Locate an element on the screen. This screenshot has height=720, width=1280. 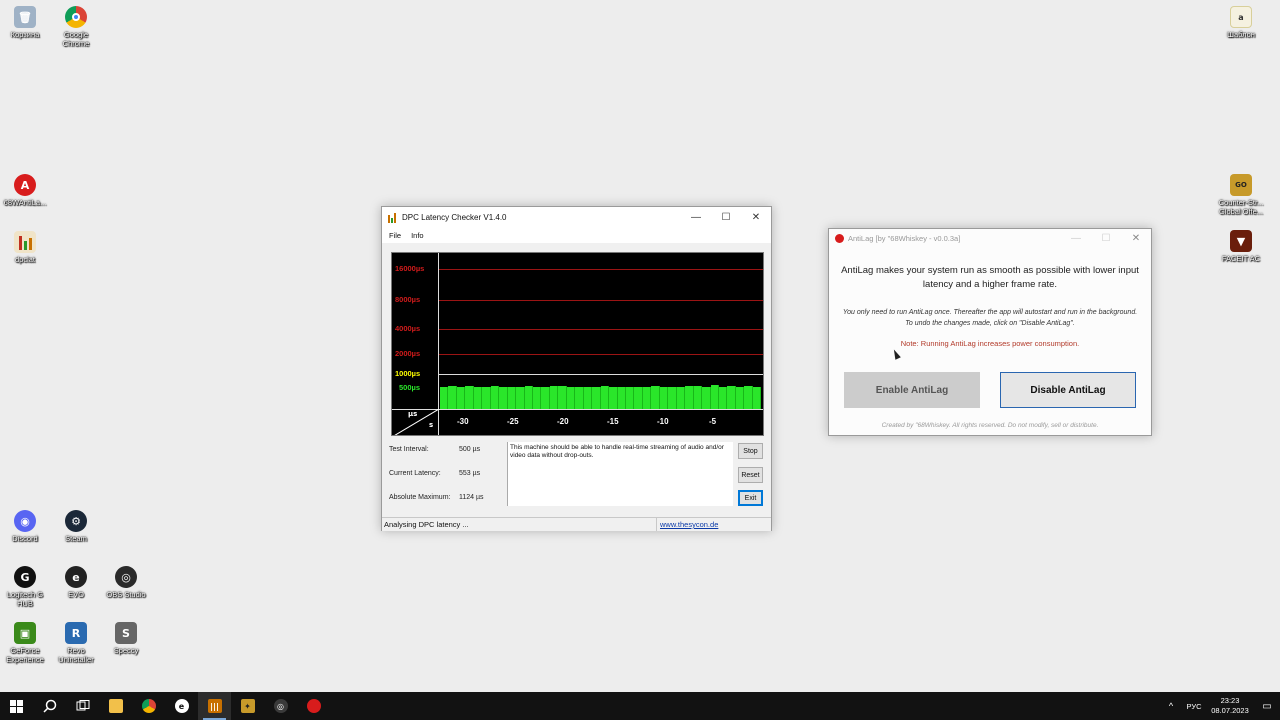
disable-antilag-button: Disable AntiLag is located at coordinates (1068, 390).